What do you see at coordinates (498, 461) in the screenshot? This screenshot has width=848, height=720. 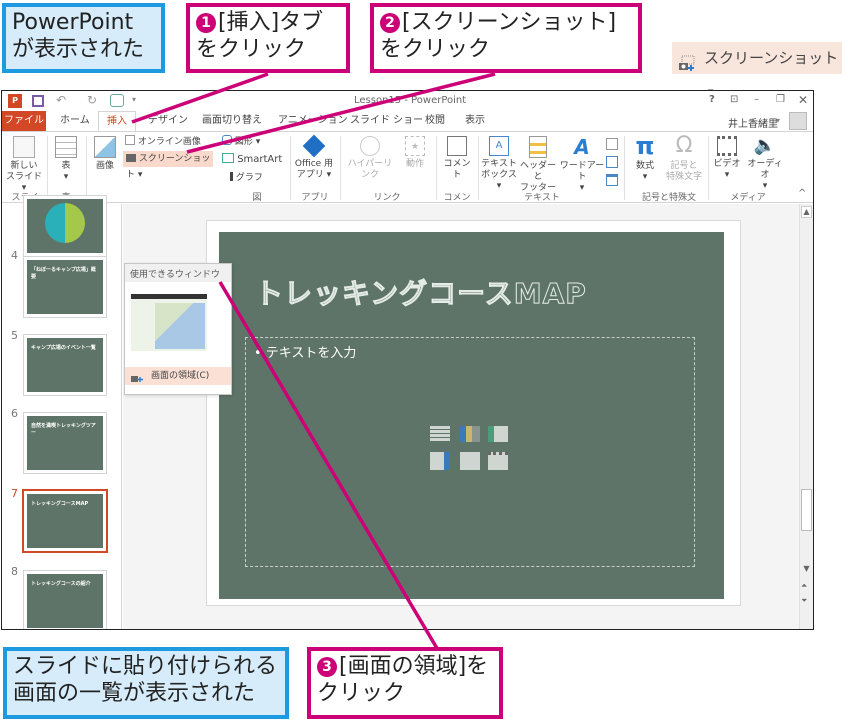 I see `insert-video-icon` at bounding box center [498, 461].